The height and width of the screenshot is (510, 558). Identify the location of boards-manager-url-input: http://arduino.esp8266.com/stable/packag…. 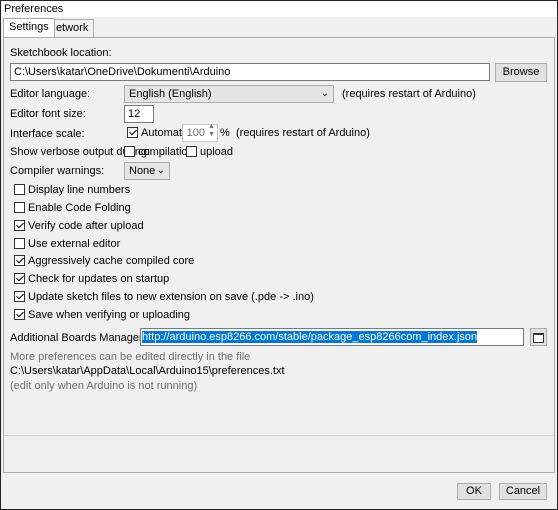
(332, 337).